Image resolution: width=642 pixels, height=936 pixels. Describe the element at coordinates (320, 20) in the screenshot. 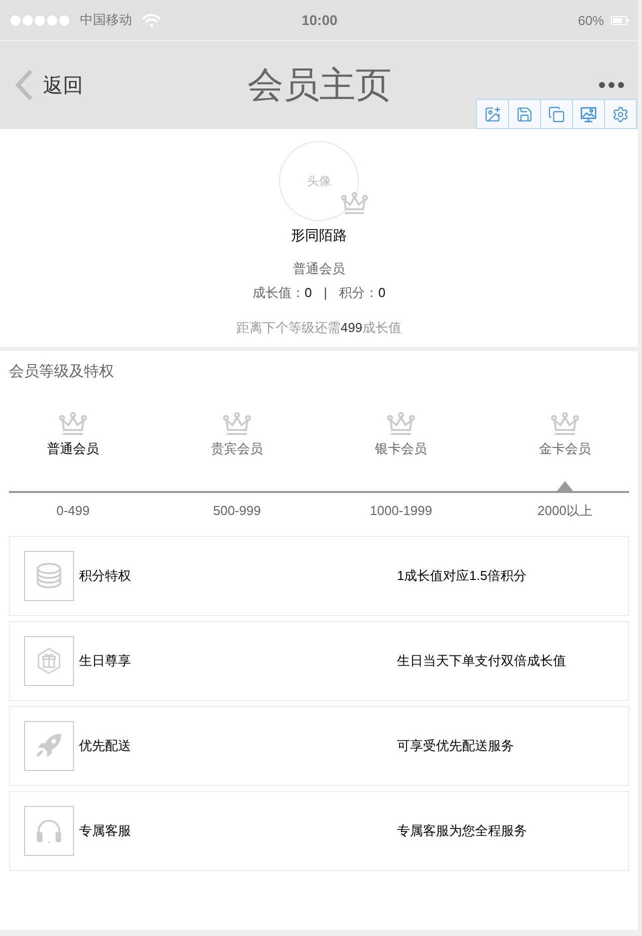

I see `time-text: 10:00` at that location.